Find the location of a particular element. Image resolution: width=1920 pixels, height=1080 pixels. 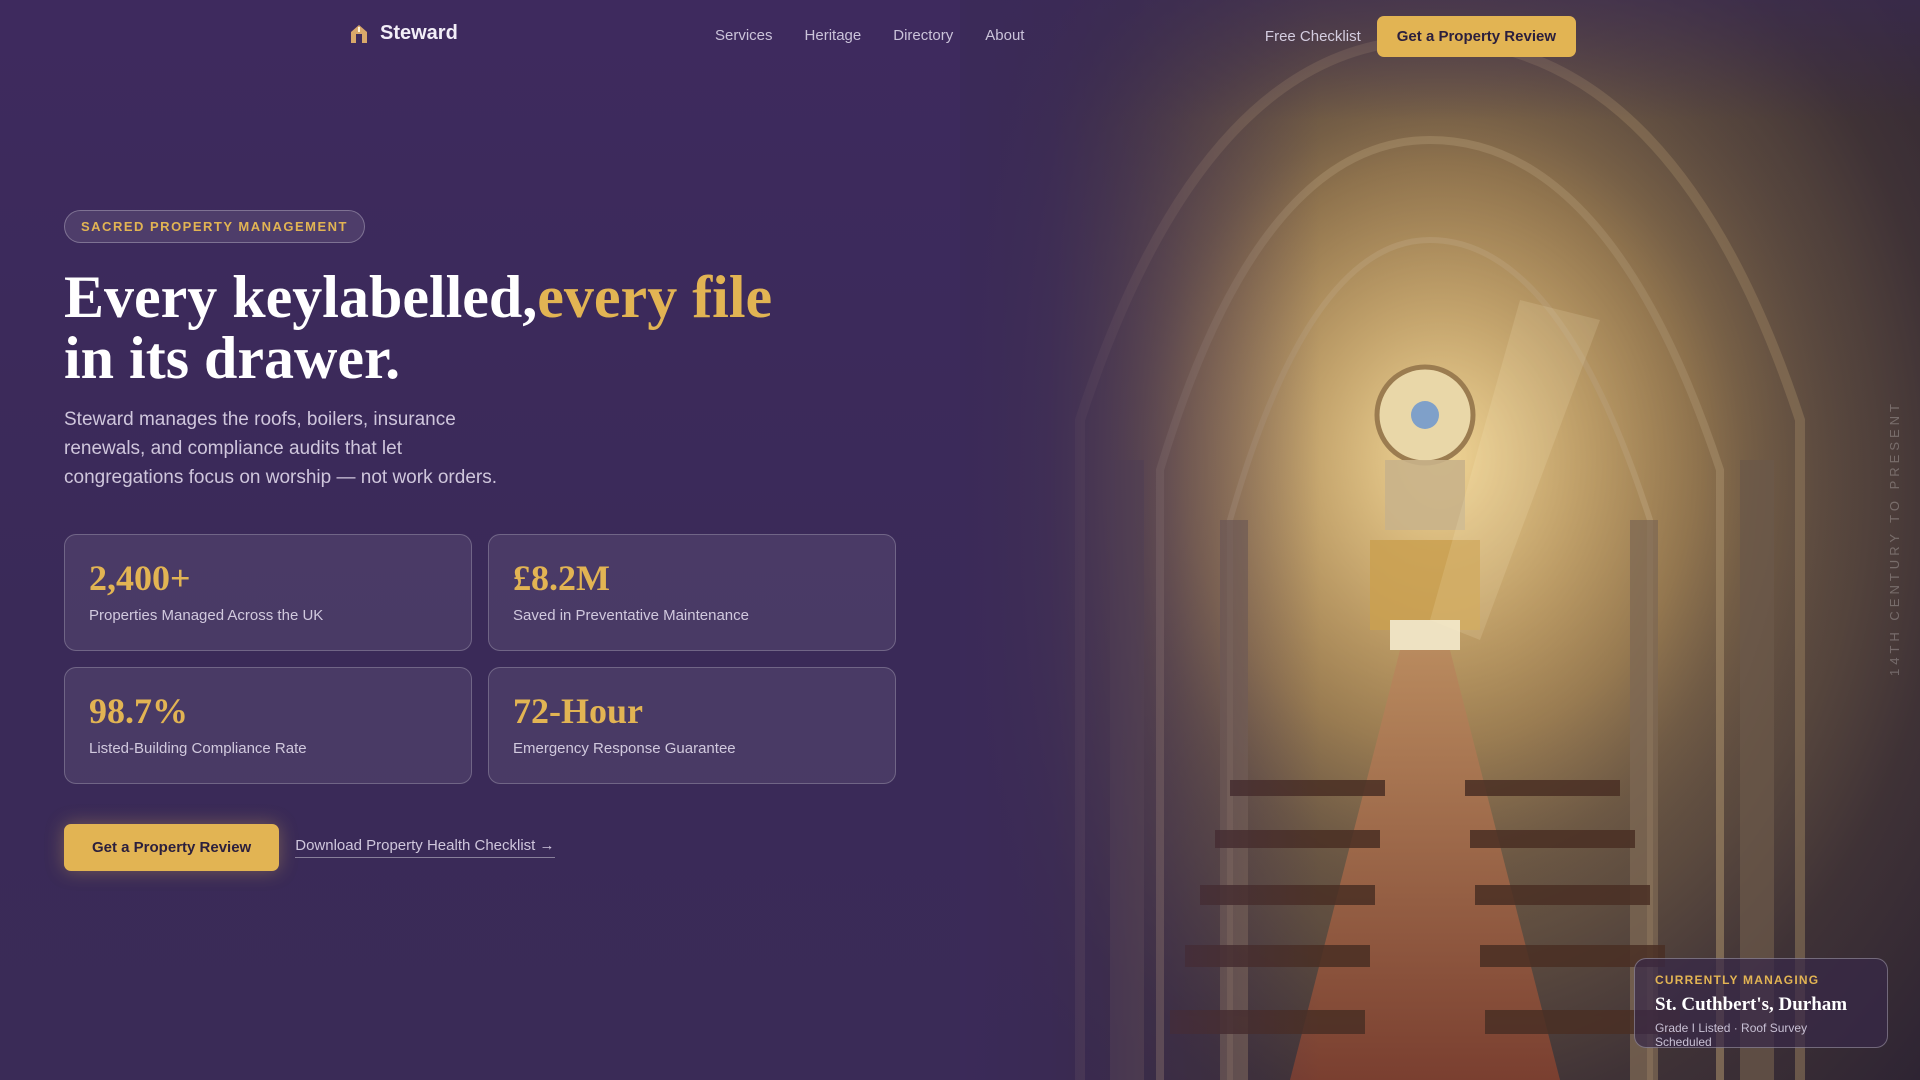

stat-value: 2,400+ is located at coordinates (140, 578).